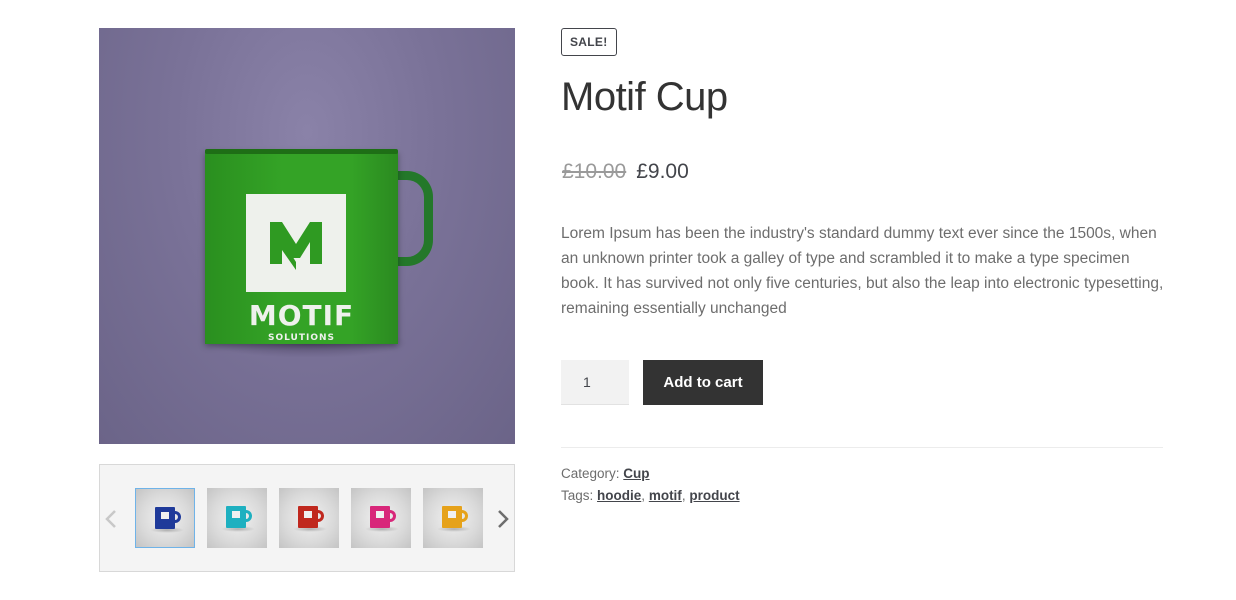  Describe the element at coordinates (577, 495) in the screenshot. I see `tags-label: Tags:` at that location.